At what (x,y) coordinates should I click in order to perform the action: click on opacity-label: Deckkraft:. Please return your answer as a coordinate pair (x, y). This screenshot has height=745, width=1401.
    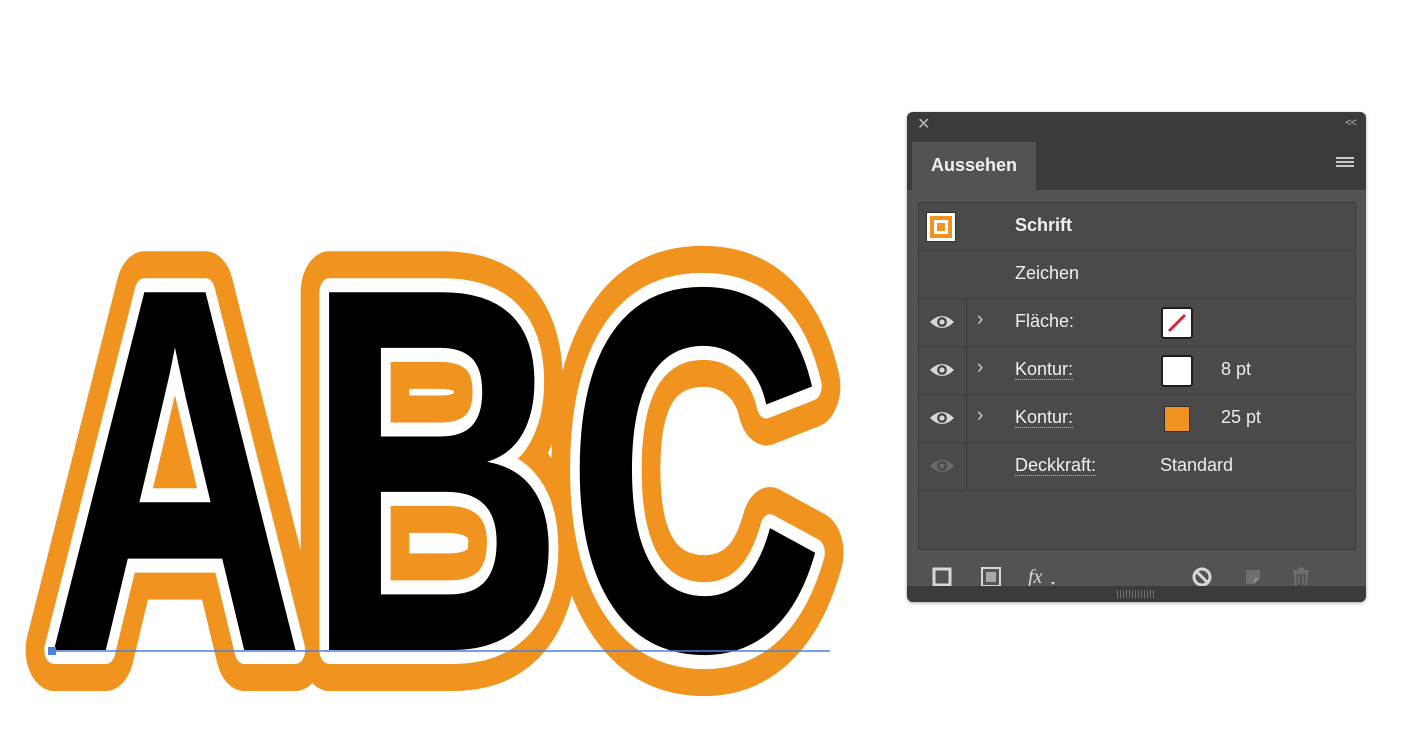
    Looking at the image, I should click on (1056, 465).